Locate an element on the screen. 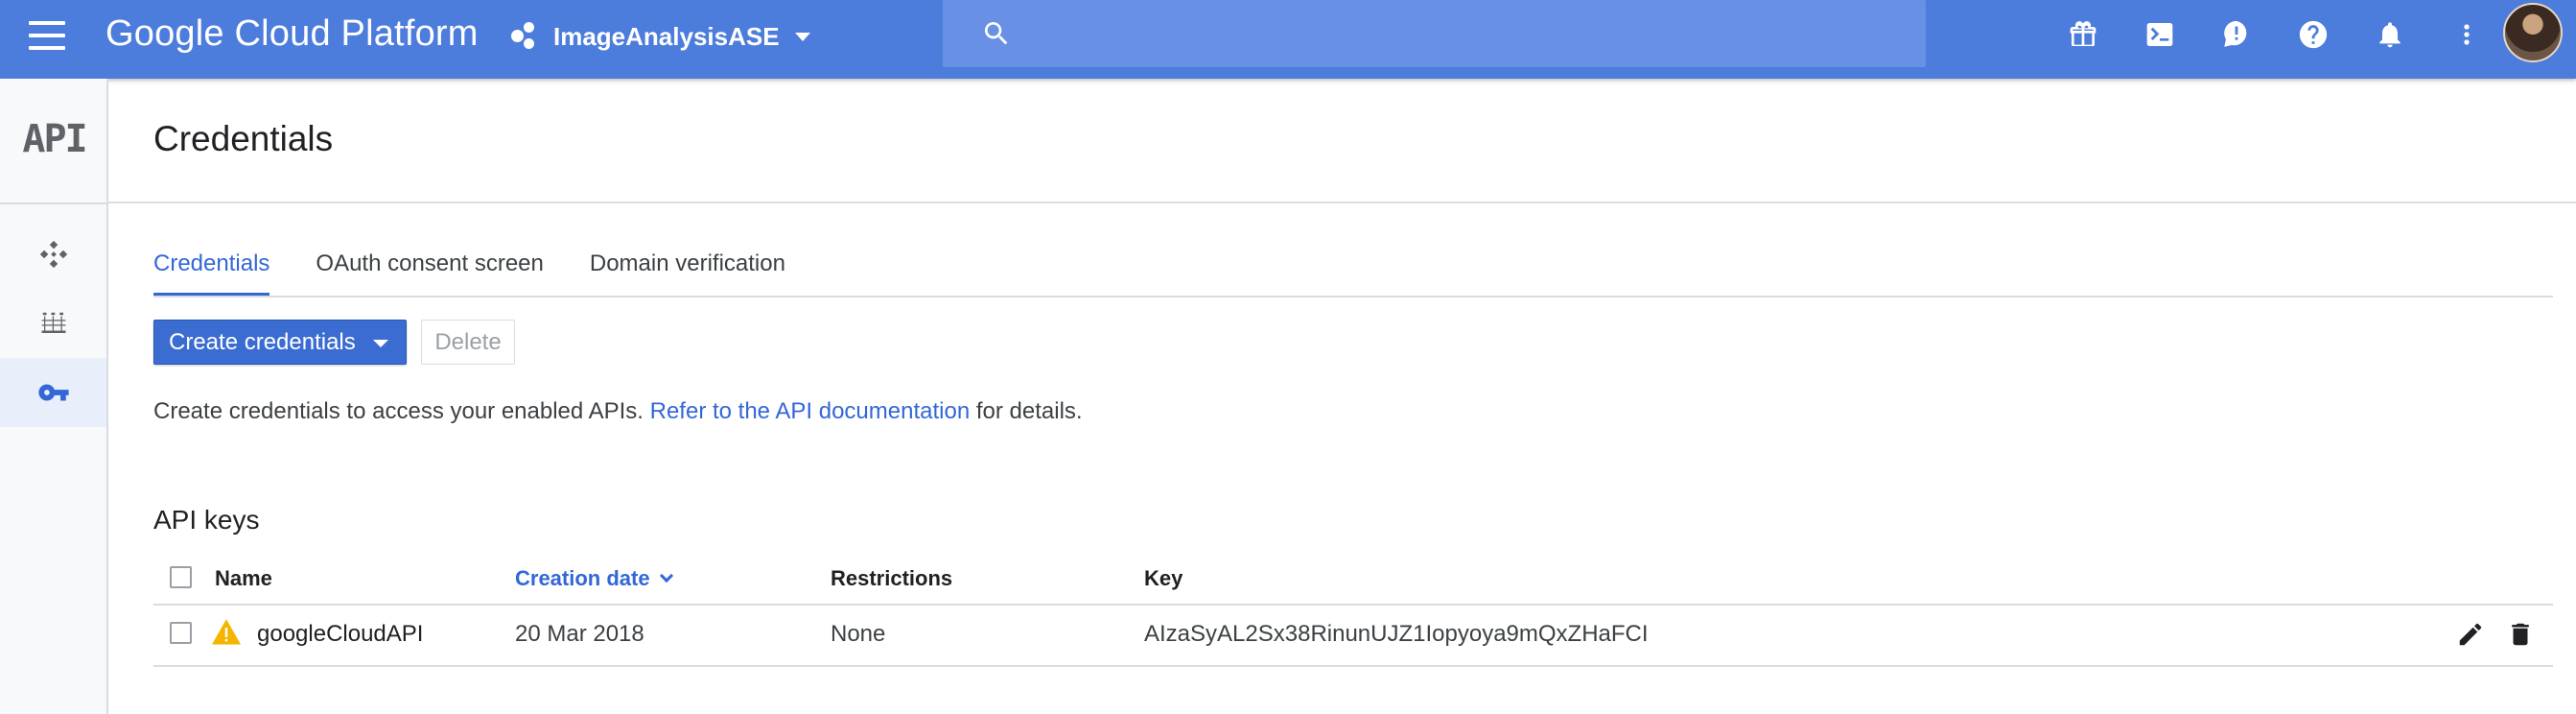 This screenshot has height=714, width=2576. library-icon is located at coordinates (53, 323).